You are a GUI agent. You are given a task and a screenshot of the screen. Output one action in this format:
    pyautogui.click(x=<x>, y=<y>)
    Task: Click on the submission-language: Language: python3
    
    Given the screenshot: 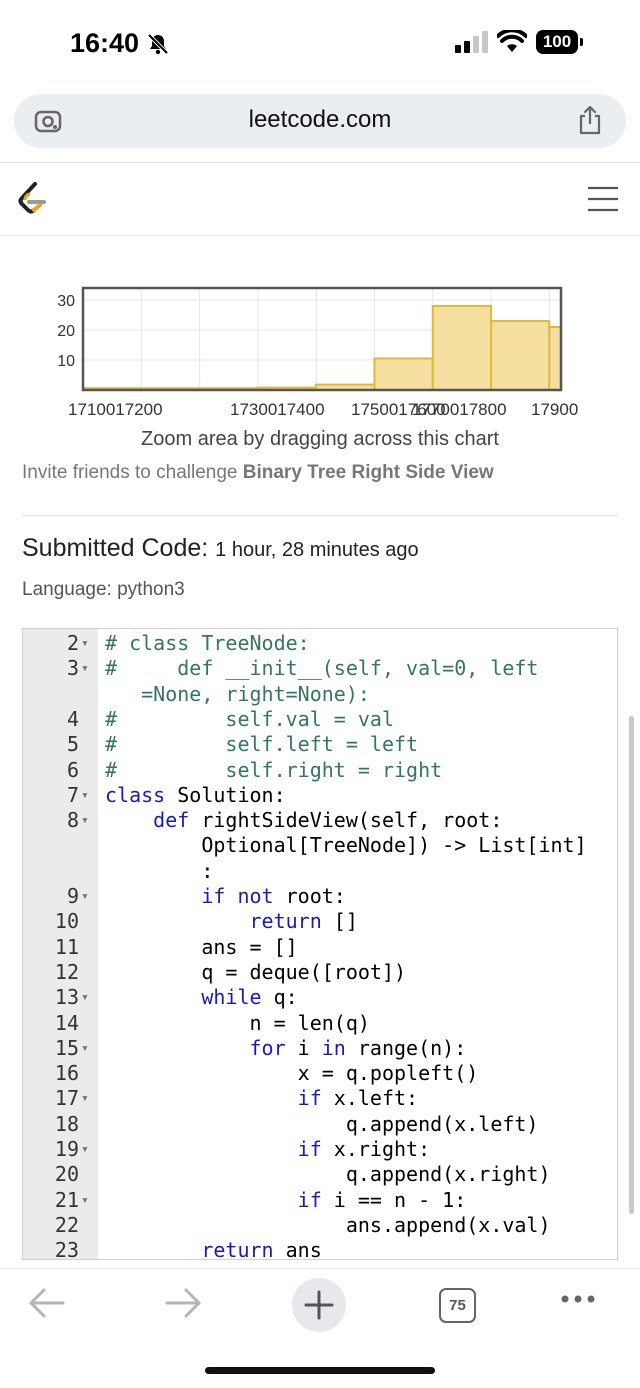 What is the action you would take?
    pyautogui.click(x=103, y=589)
    